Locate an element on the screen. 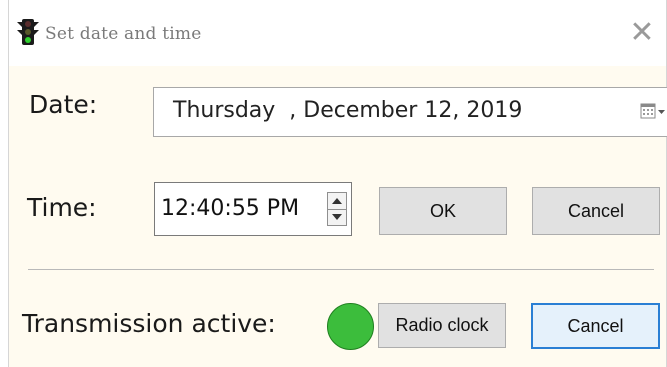 This screenshot has height=367, width=667. time-increment-button is located at coordinates (337, 201).